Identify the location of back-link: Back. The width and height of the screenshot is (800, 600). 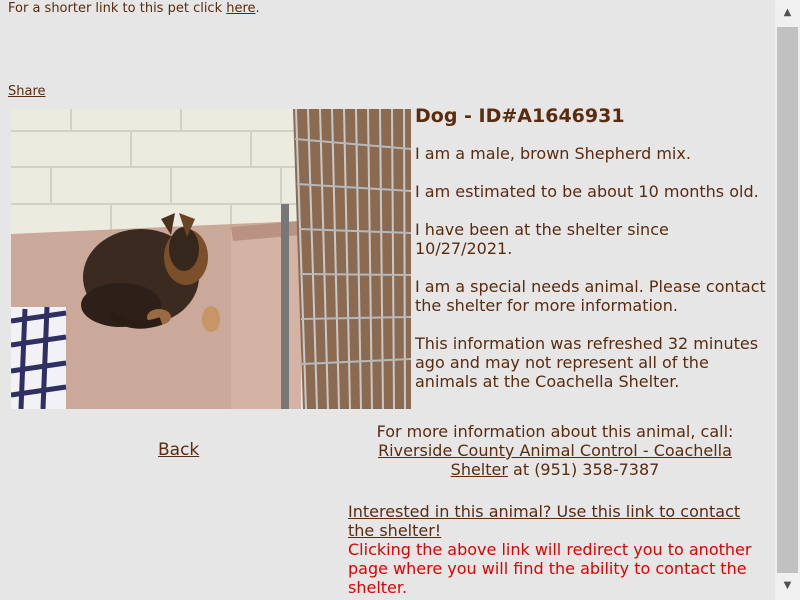
(178, 450).